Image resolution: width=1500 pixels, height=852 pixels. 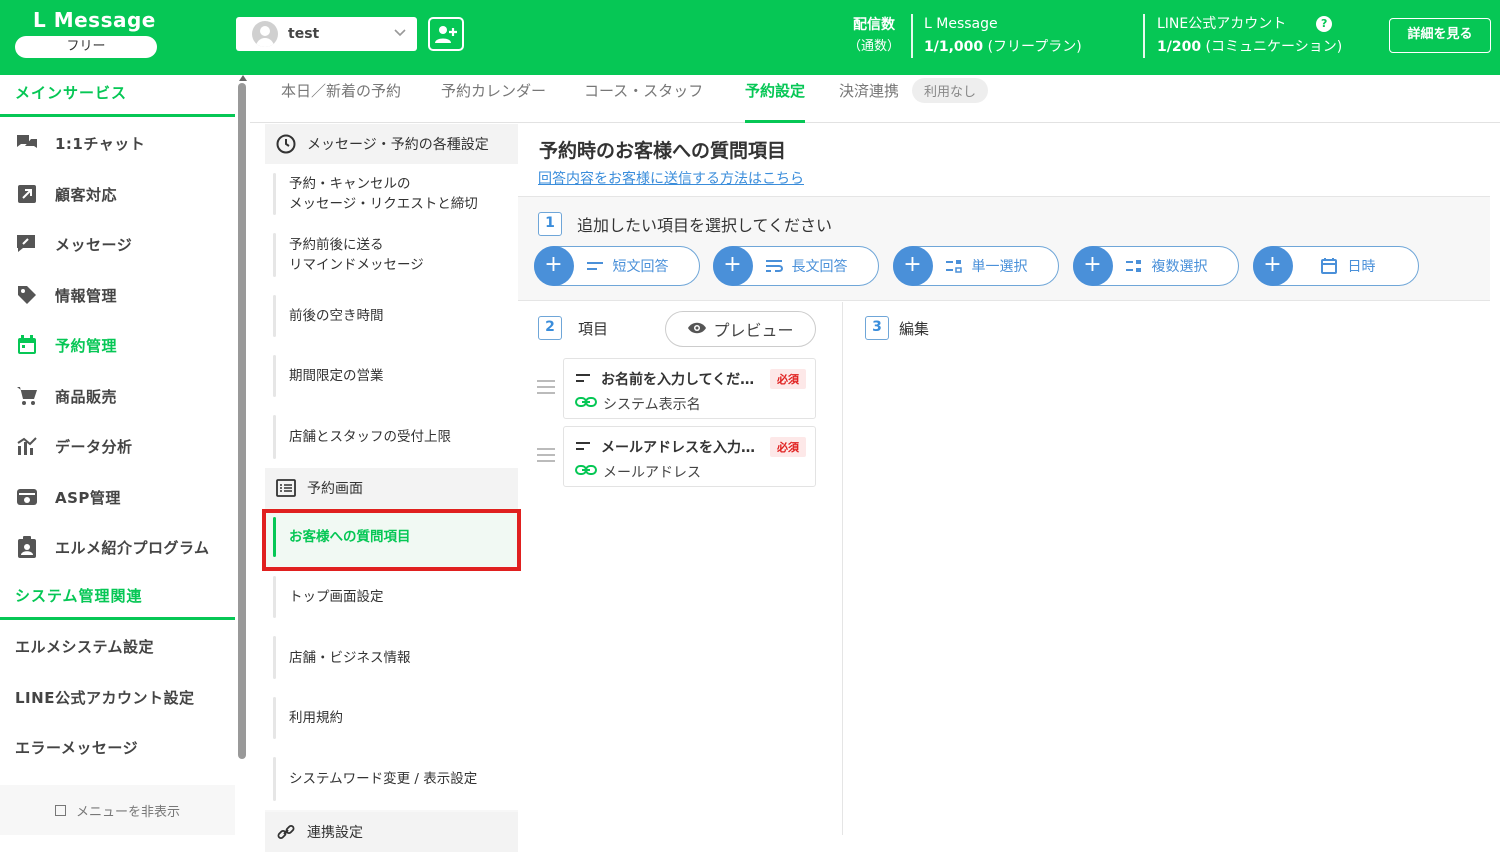 I want to click on hide-menu-button: メニューを非表示, so click(x=117, y=810).